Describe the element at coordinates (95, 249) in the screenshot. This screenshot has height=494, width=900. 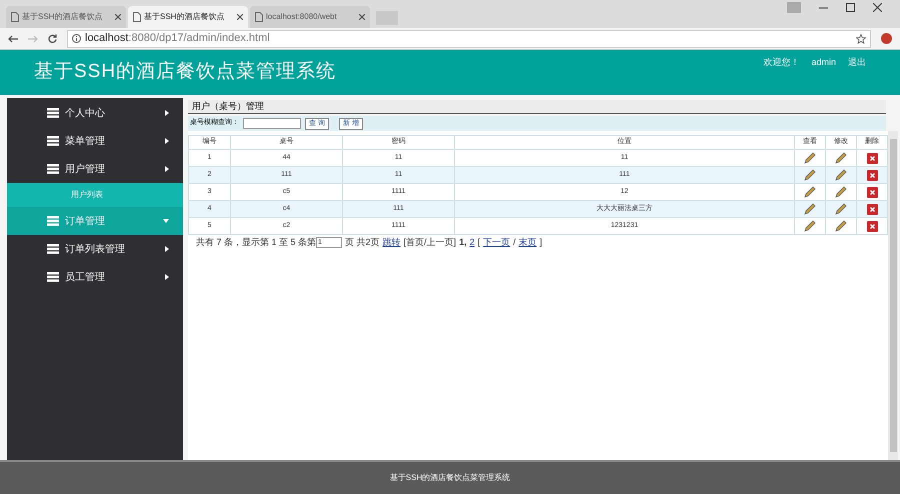
I see `sidebar-item: 订单列表管理` at that location.